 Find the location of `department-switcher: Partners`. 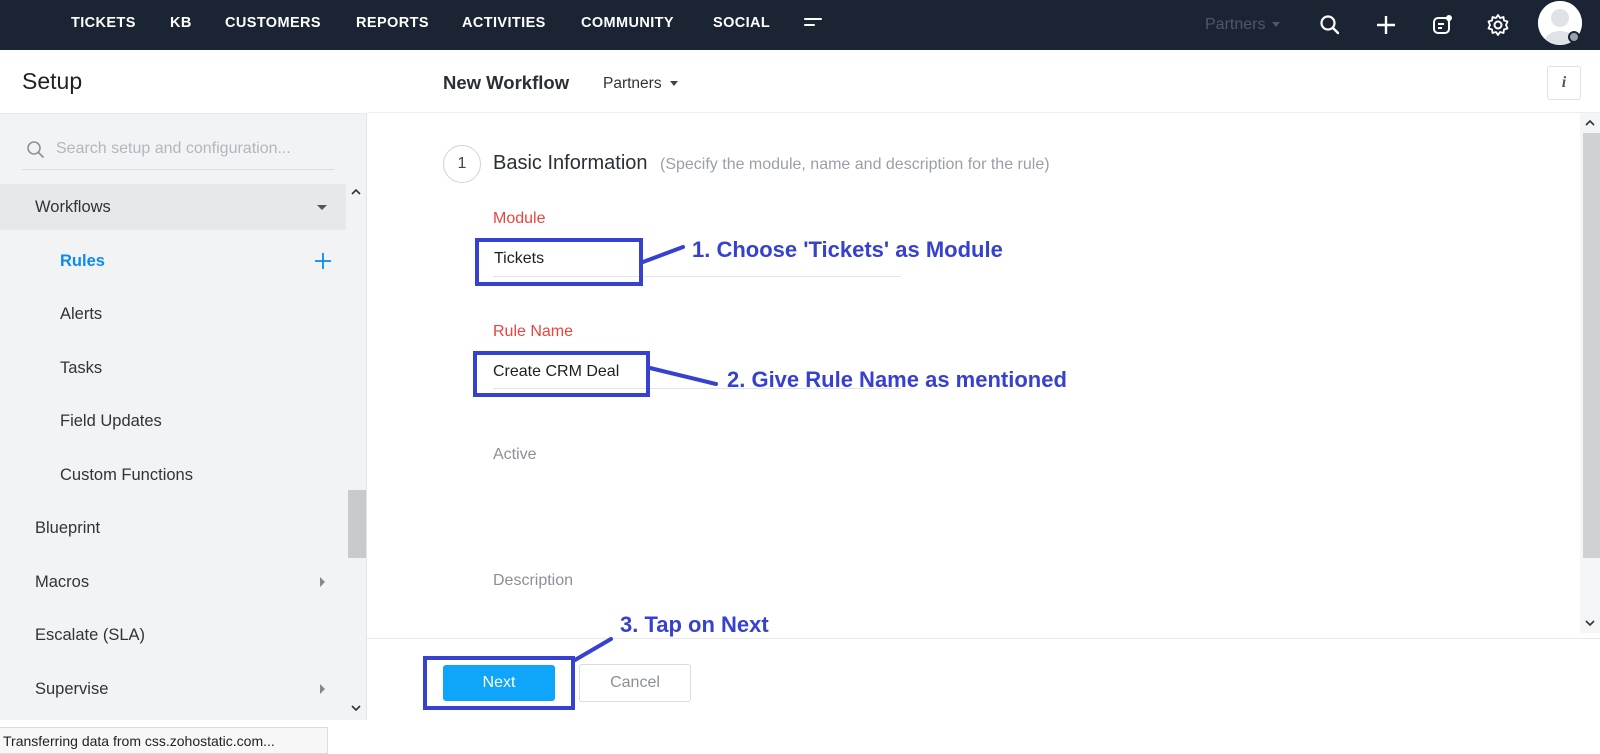

department-switcher: Partners is located at coordinates (1243, 25).